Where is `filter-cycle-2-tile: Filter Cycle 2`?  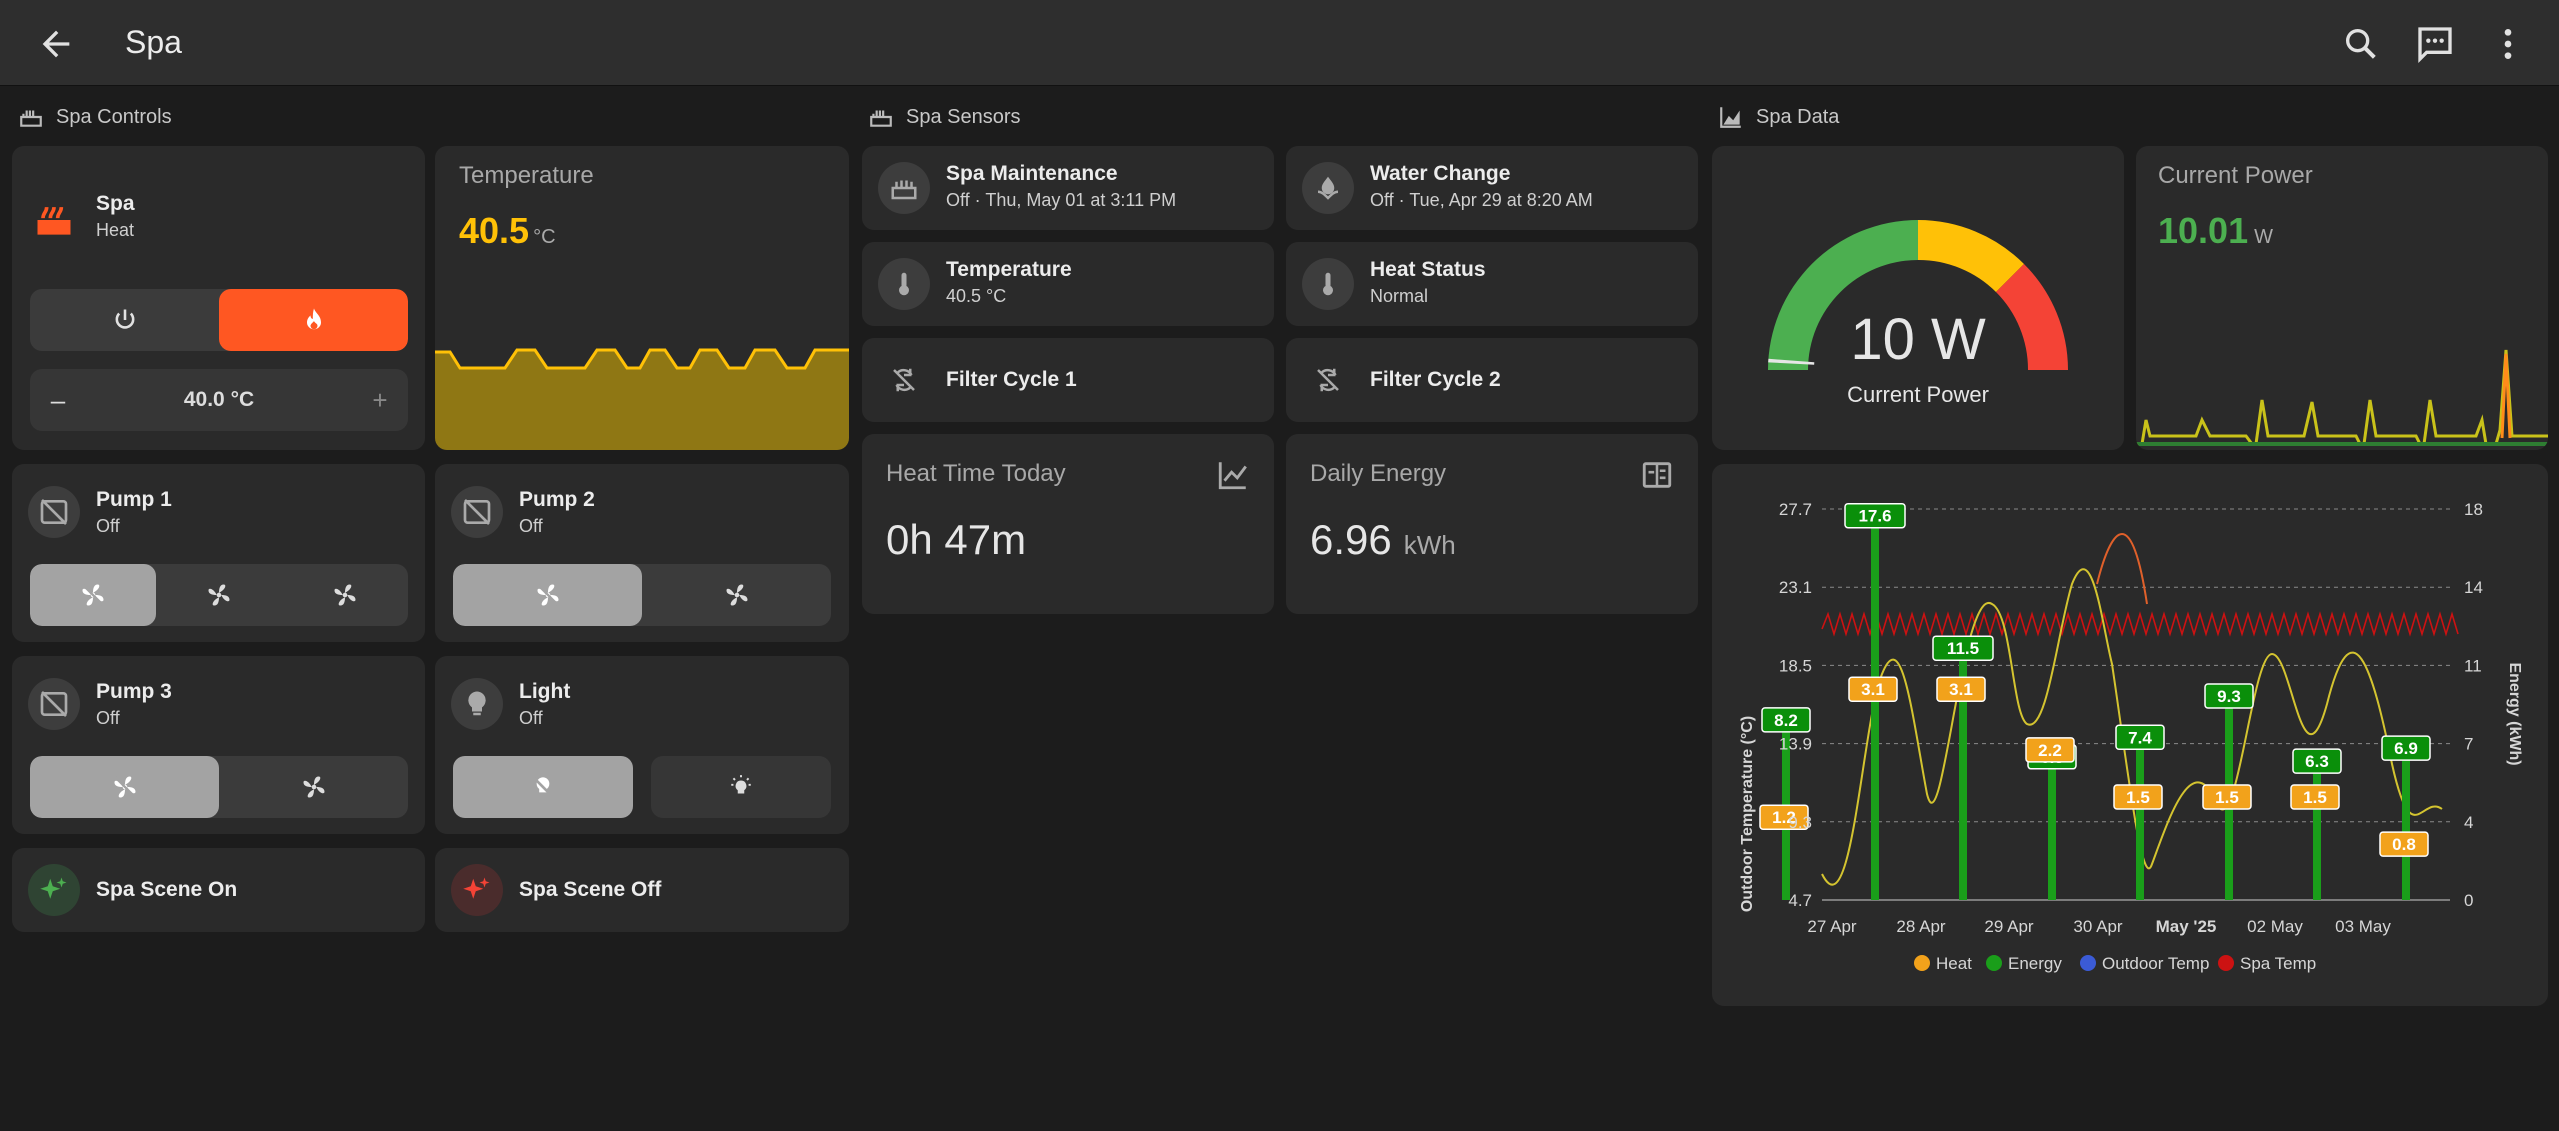
filter-cycle-2-tile: Filter Cycle 2 is located at coordinates (1492, 380).